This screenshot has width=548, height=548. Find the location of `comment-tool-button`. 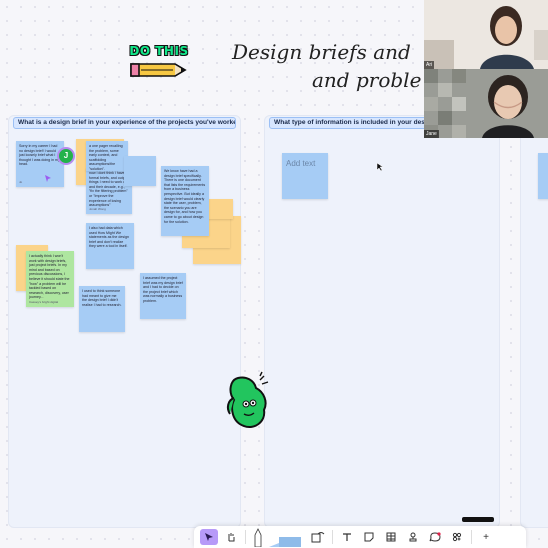

comment-tool-button is located at coordinates (435, 537).